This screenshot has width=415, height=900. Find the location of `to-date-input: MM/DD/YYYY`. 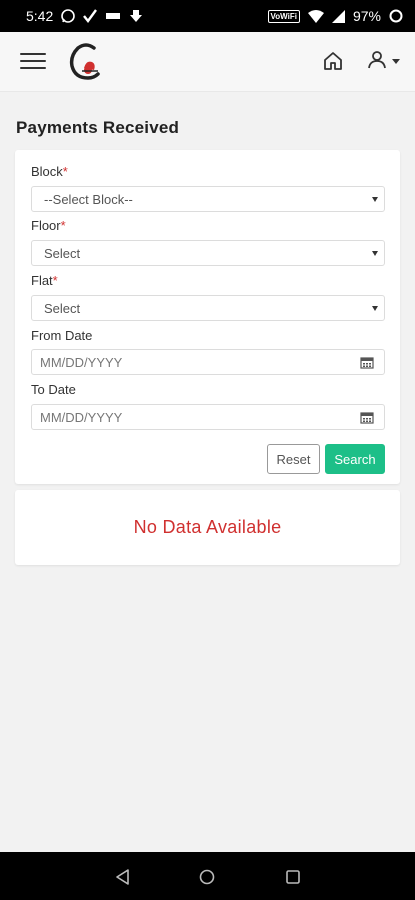

to-date-input: MM/DD/YYYY is located at coordinates (208, 417).